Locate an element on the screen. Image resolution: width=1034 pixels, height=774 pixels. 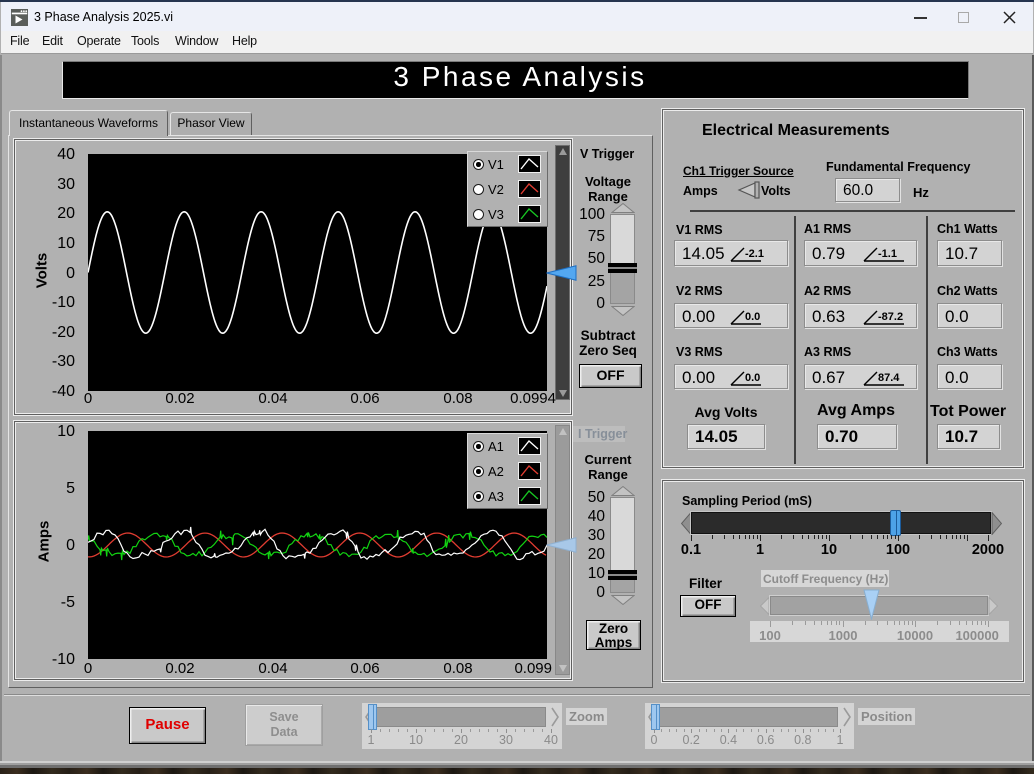
svg-text: -1.1 is located at coordinates (887, 254).